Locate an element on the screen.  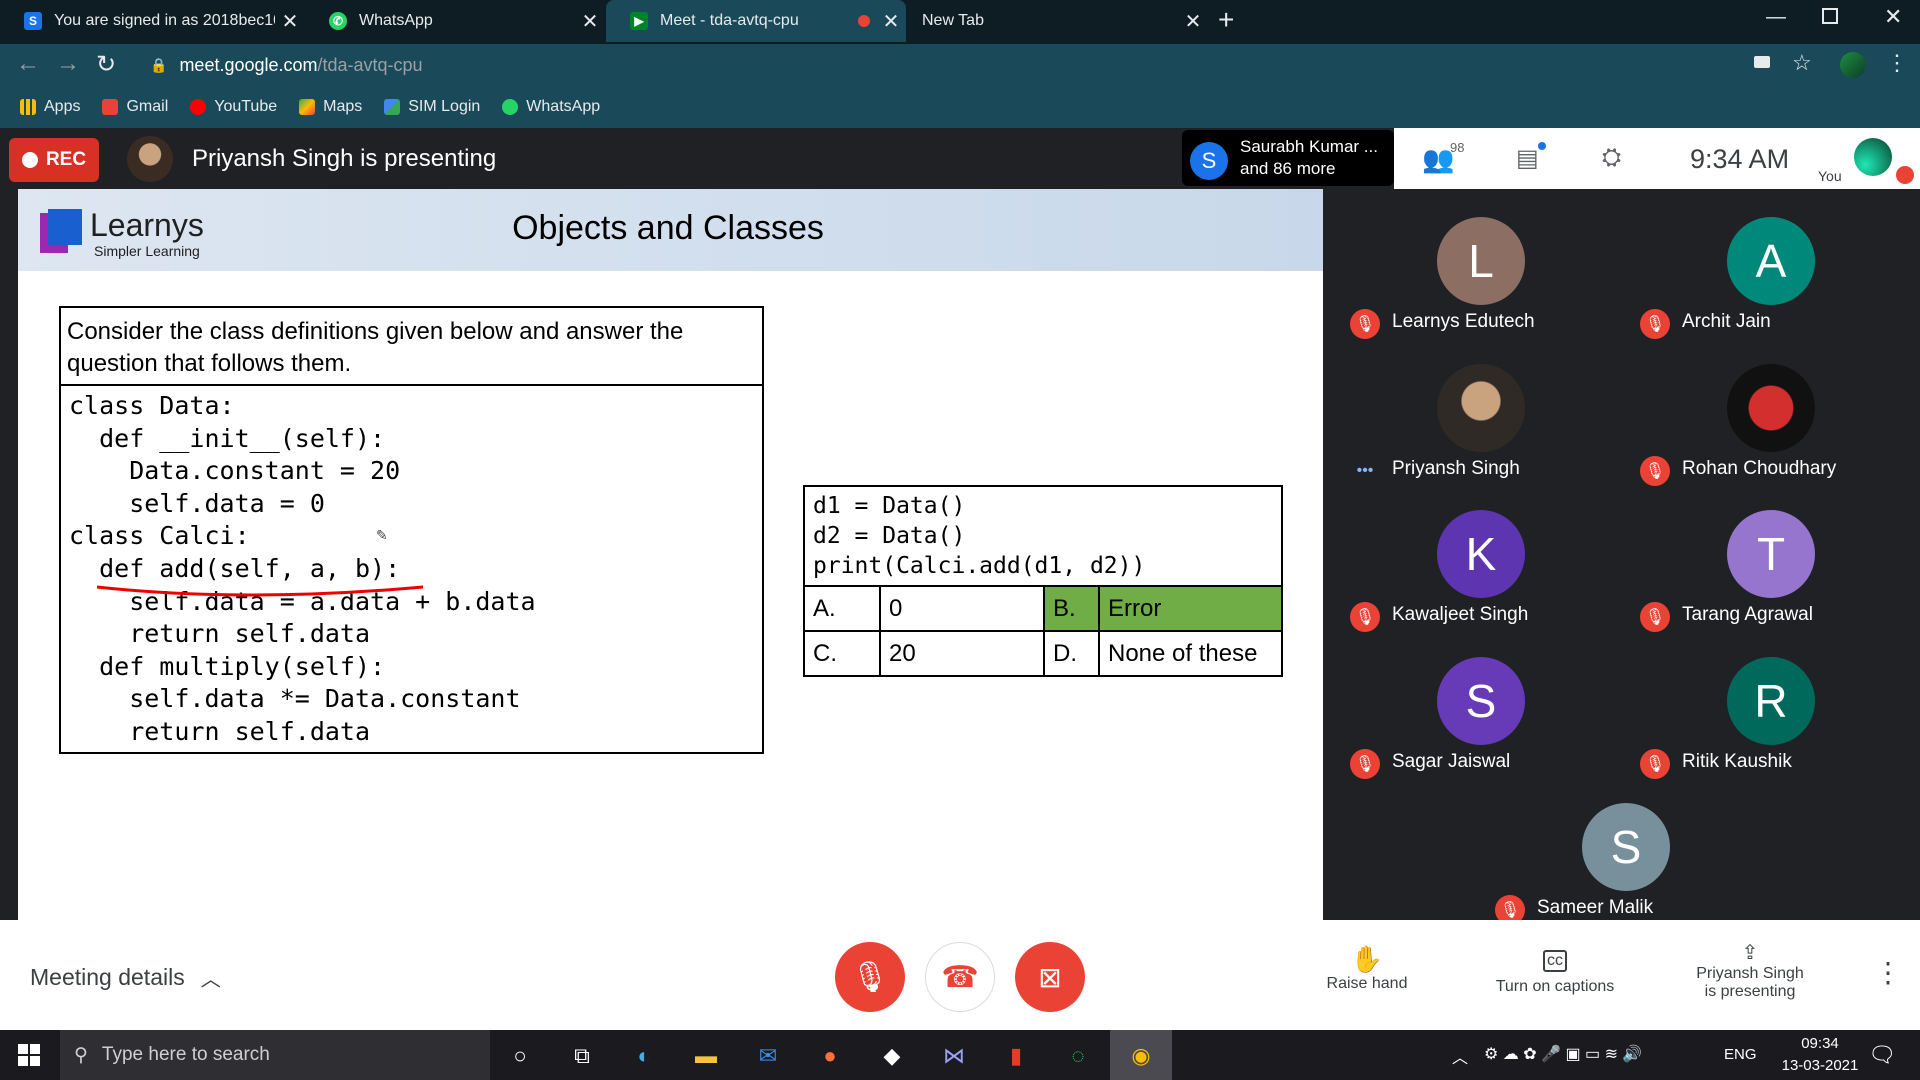
option-a-value: 0 is located at coordinates (962, 608).